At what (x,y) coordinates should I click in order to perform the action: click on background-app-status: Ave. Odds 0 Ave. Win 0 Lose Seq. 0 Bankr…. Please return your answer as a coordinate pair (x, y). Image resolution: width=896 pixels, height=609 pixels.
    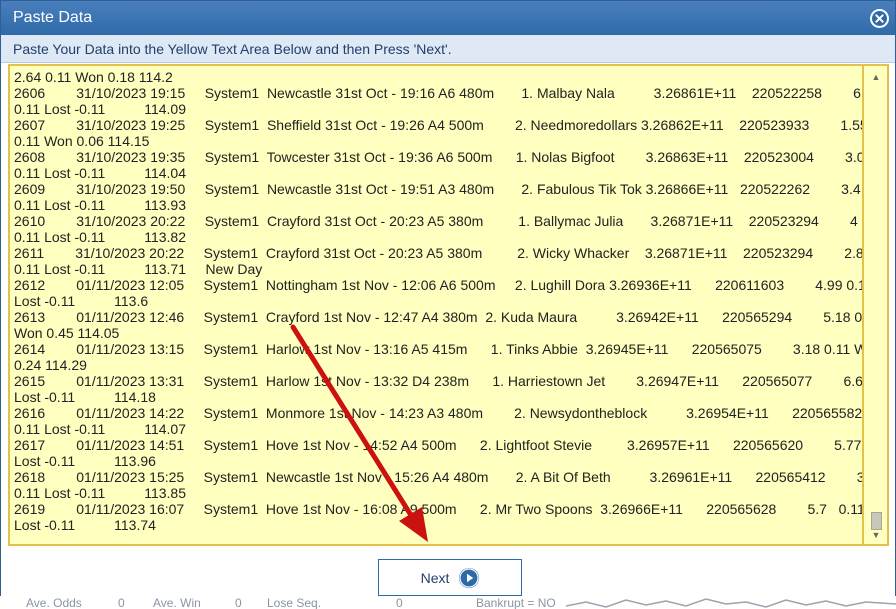
    Looking at the image, I should click on (448, 602).